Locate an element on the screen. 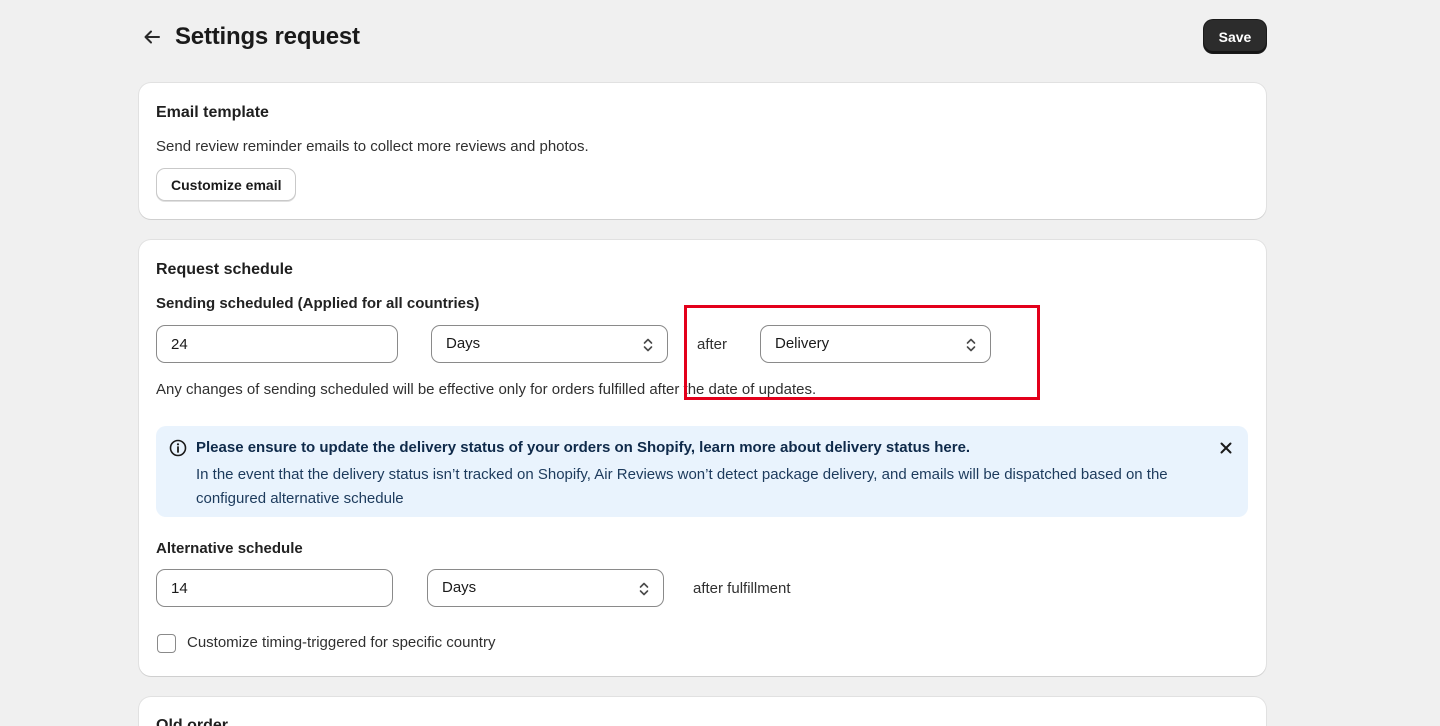 This screenshot has width=1440, height=726. save-button: Save is located at coordinates (1235, 36).